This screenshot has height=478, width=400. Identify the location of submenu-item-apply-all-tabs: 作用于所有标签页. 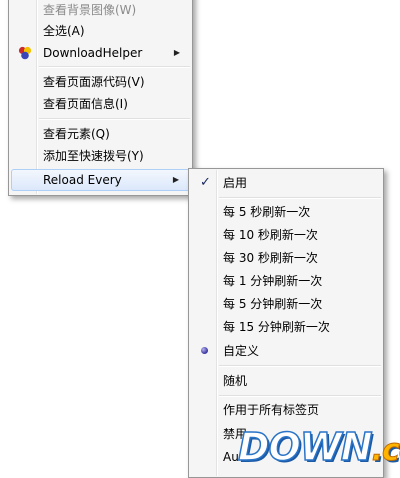
(286, 410).